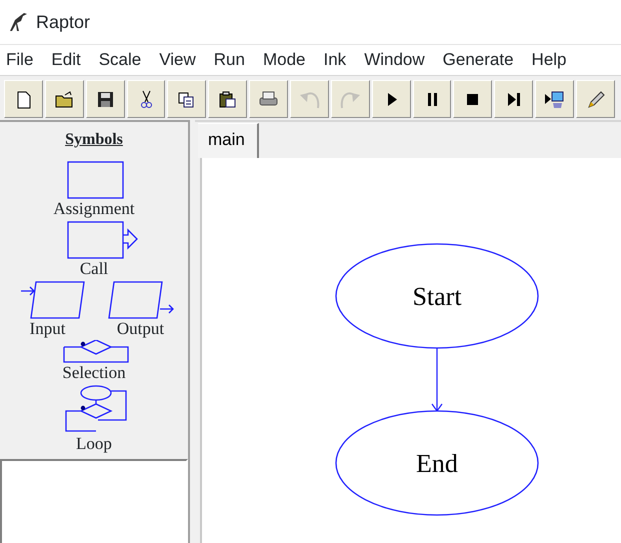 Image resolution: width=621 pixels, height=543 pixels. I want to click on tab: main, so click(228, 140).